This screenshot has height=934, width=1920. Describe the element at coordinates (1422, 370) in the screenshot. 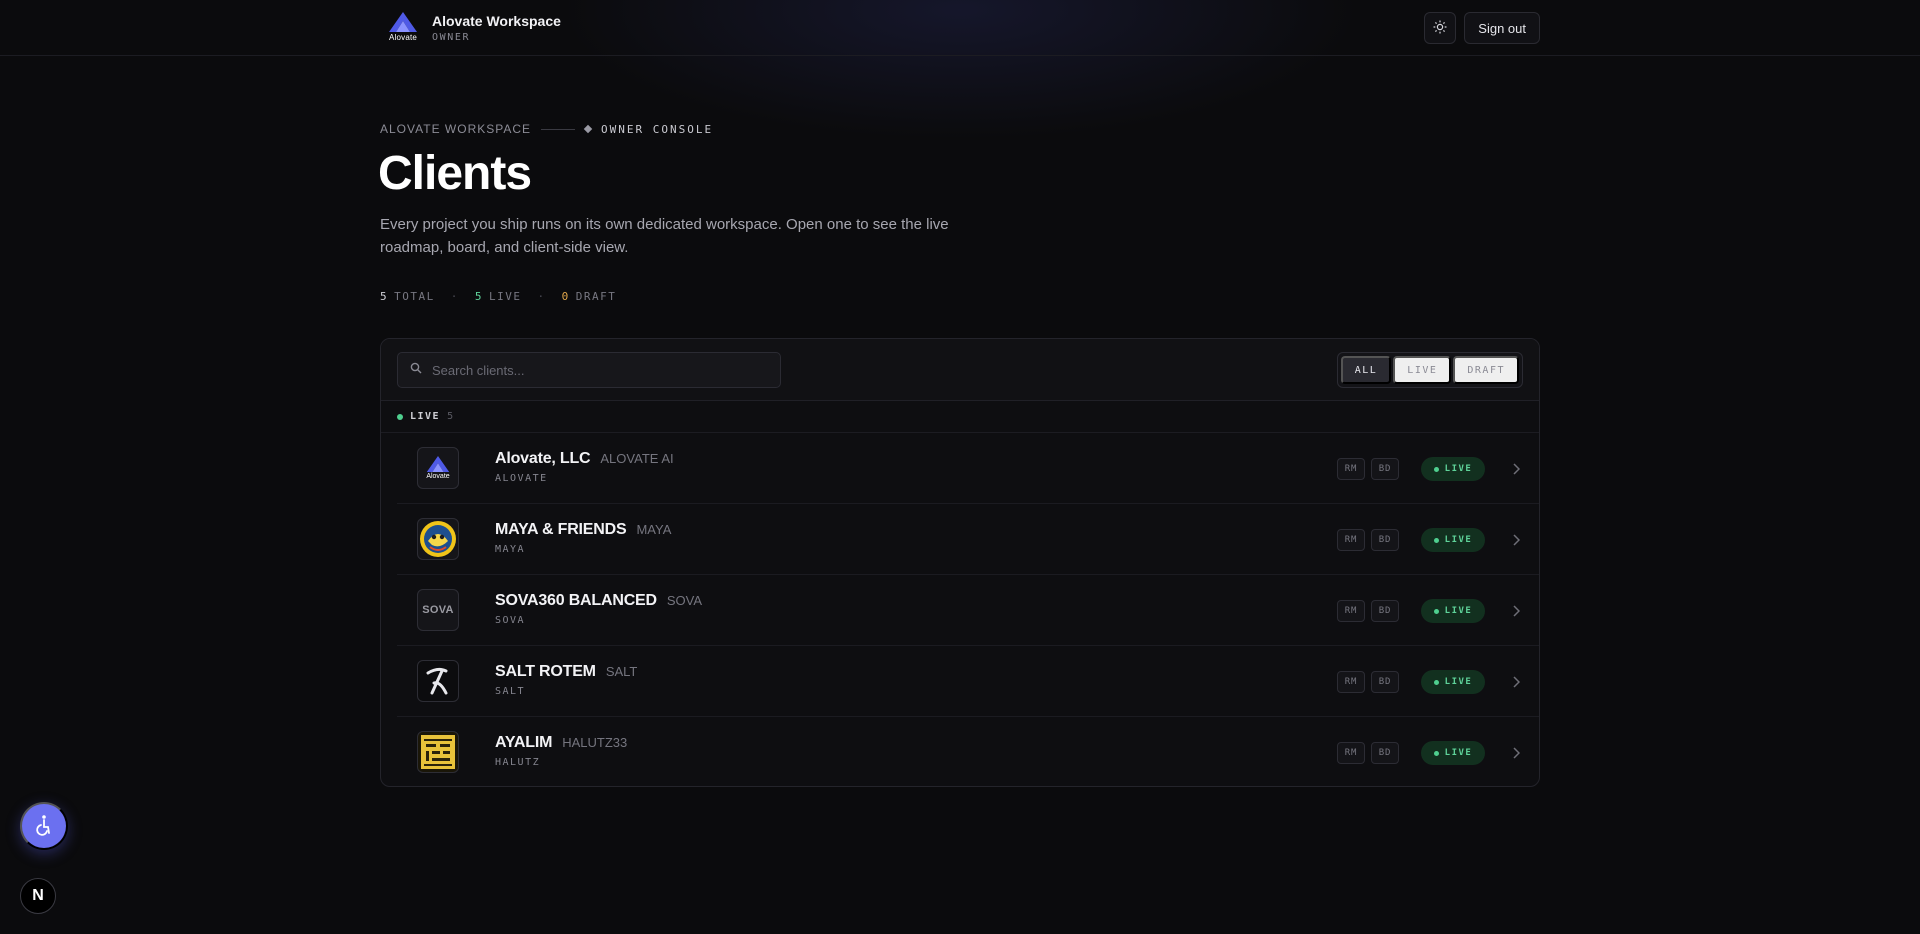

I see `filter-tab-live: LIVE` at that location.